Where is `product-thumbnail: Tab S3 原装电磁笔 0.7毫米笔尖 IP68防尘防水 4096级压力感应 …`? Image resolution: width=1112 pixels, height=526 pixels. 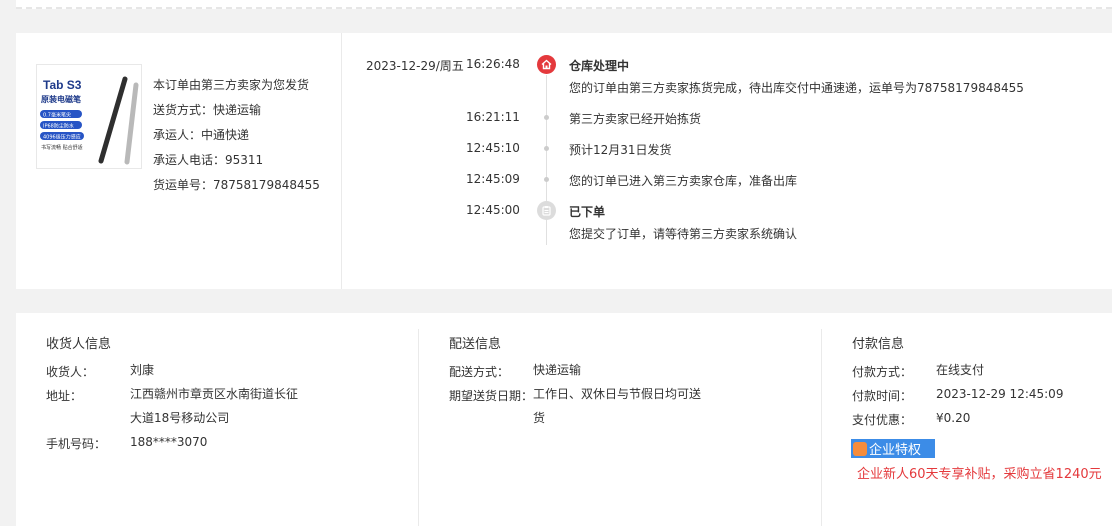 product-thumbnail: Tab S3 原装电磁笔 0.7毫米笔尖 IP68防尘防水 4096级压力感应 … is located at coordinates (89, 116).